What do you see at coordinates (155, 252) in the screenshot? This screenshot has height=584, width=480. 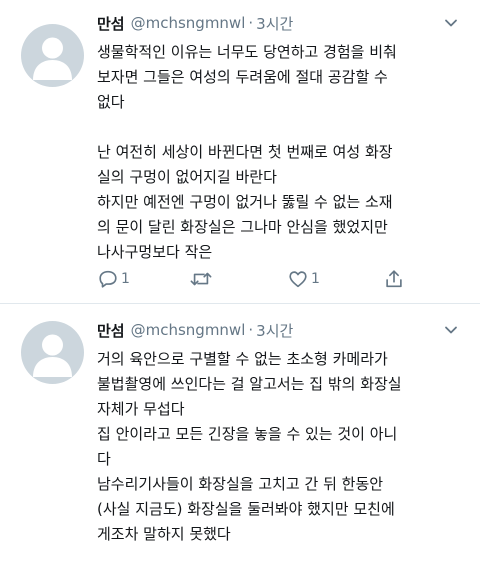 I see `tweet-text-line: 나사구멍보다 작은` at bounding box center [155, 252].